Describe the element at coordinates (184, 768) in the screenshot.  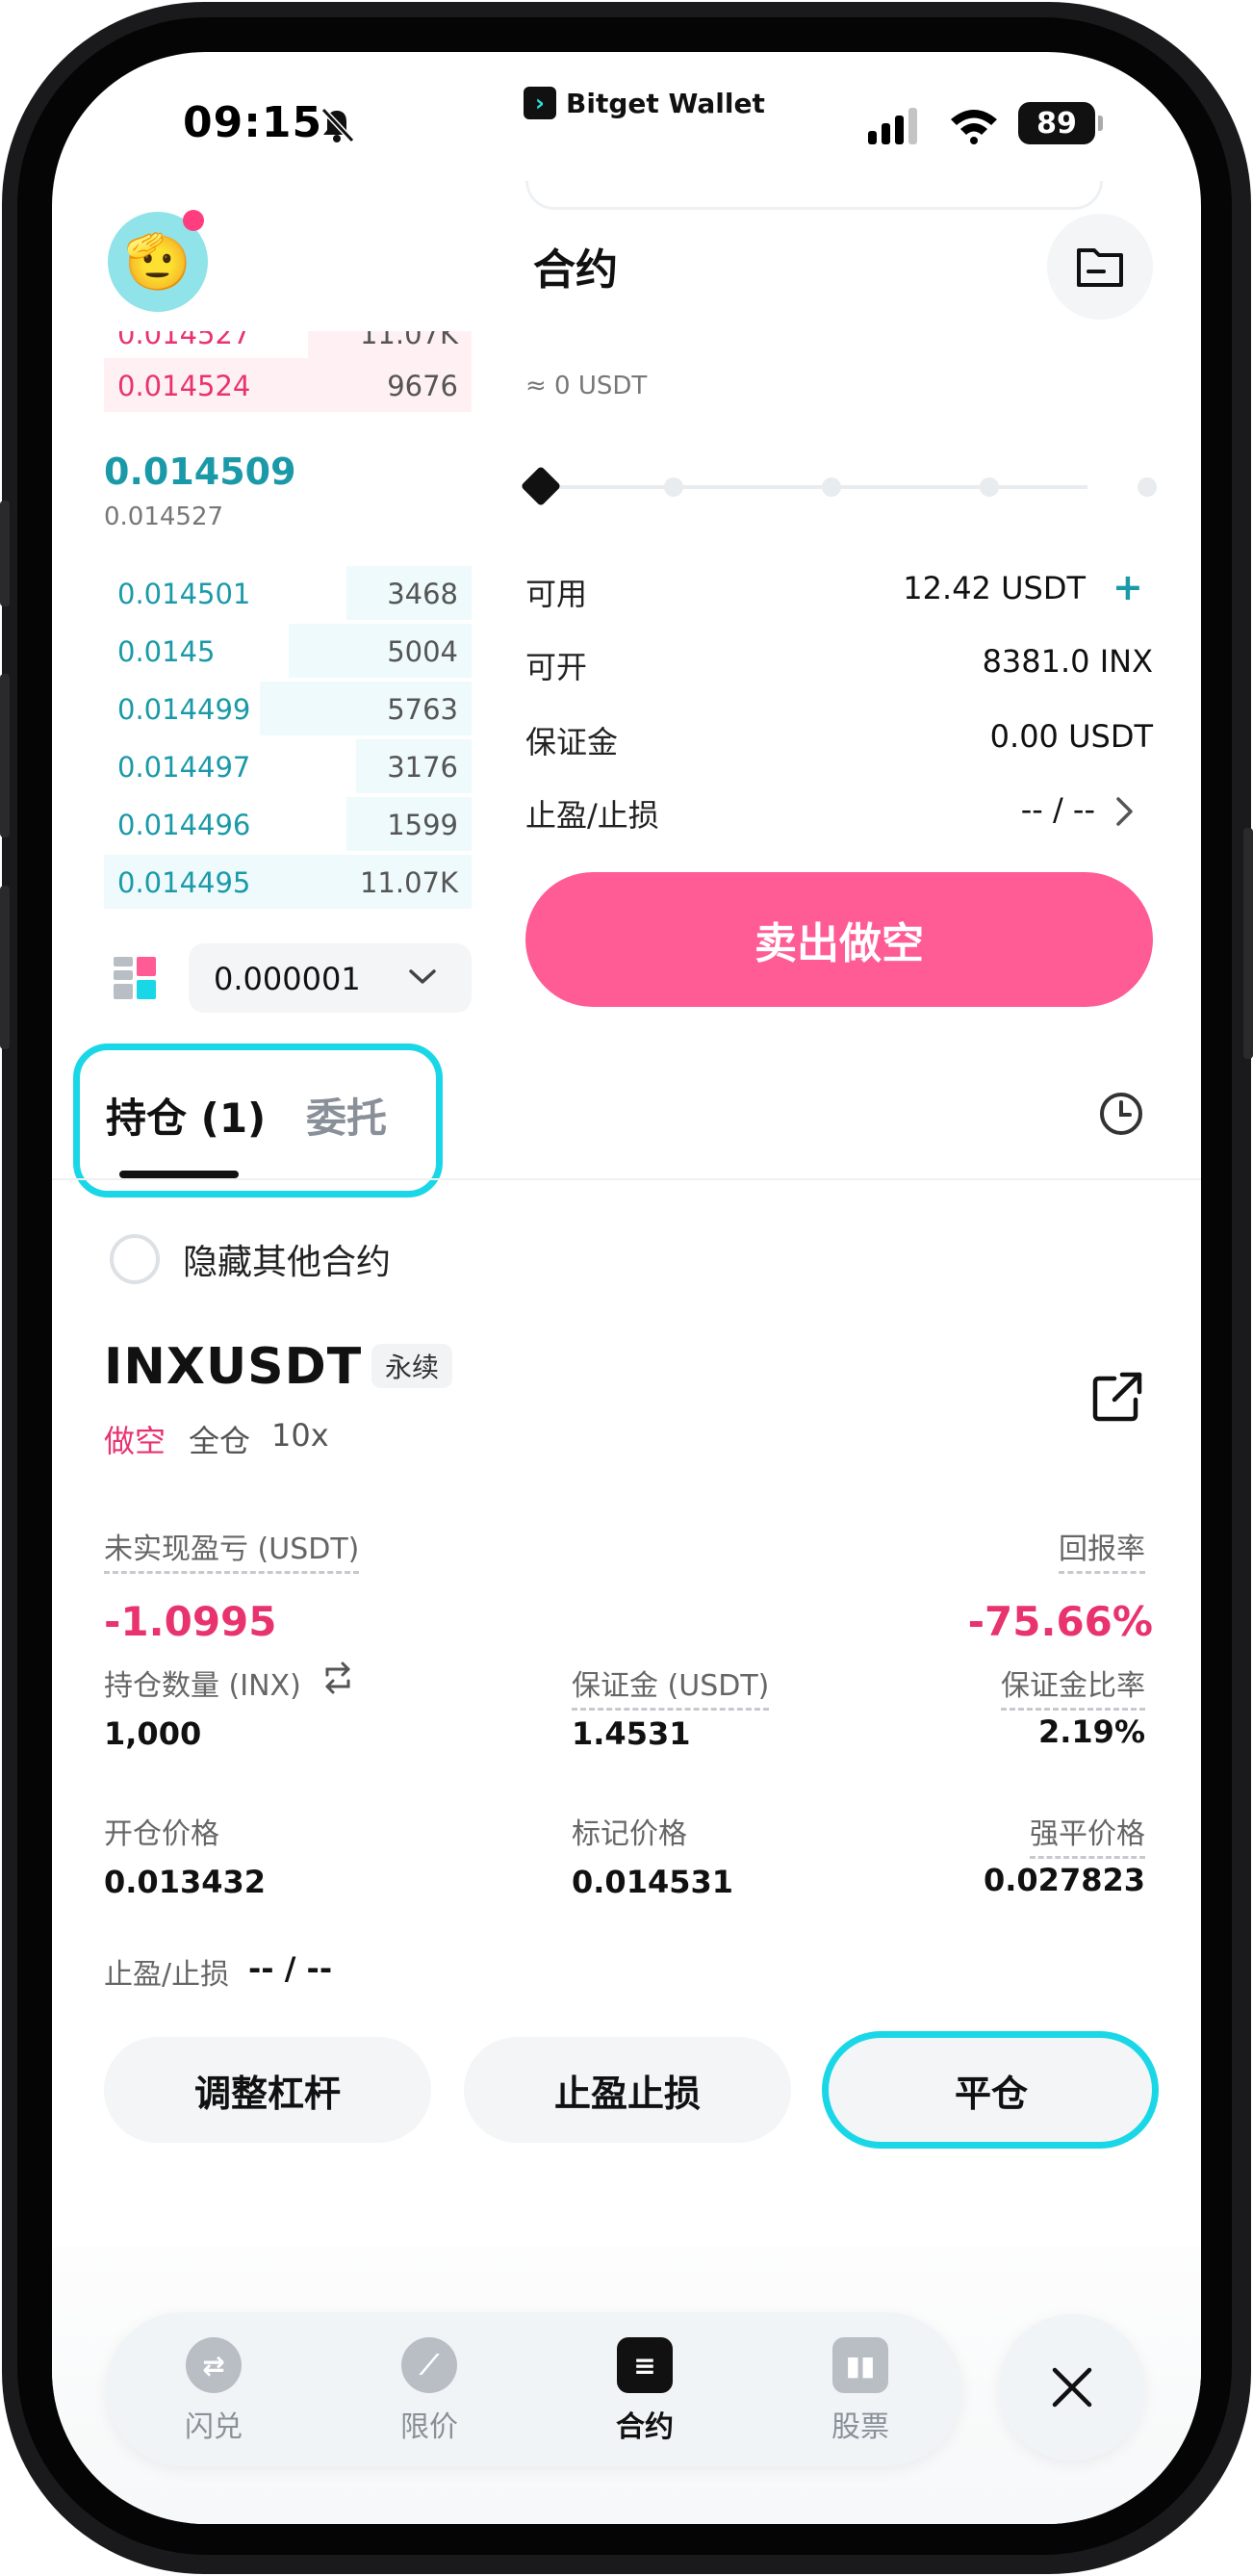
I see `bid-price: 0.014497` at that location.